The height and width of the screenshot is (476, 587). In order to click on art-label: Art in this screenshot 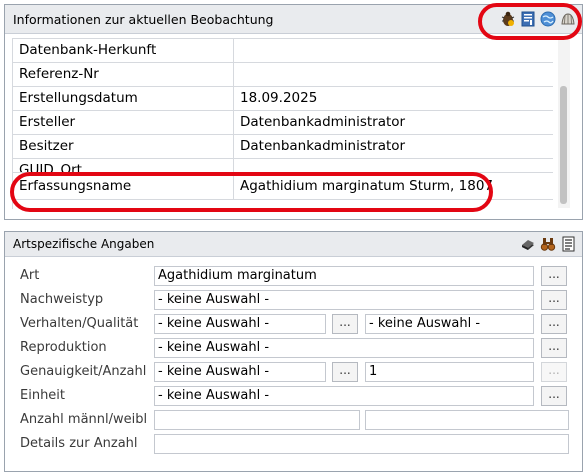, I will do `click(30, 275)`.